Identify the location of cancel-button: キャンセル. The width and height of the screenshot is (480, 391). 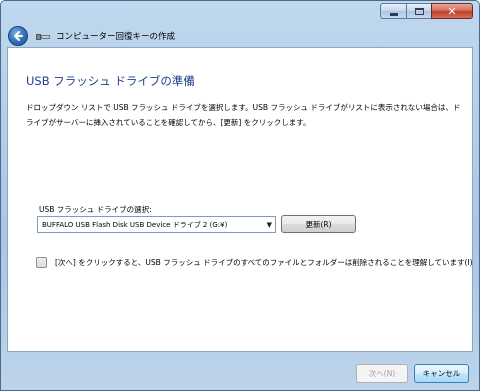
(441, 373).